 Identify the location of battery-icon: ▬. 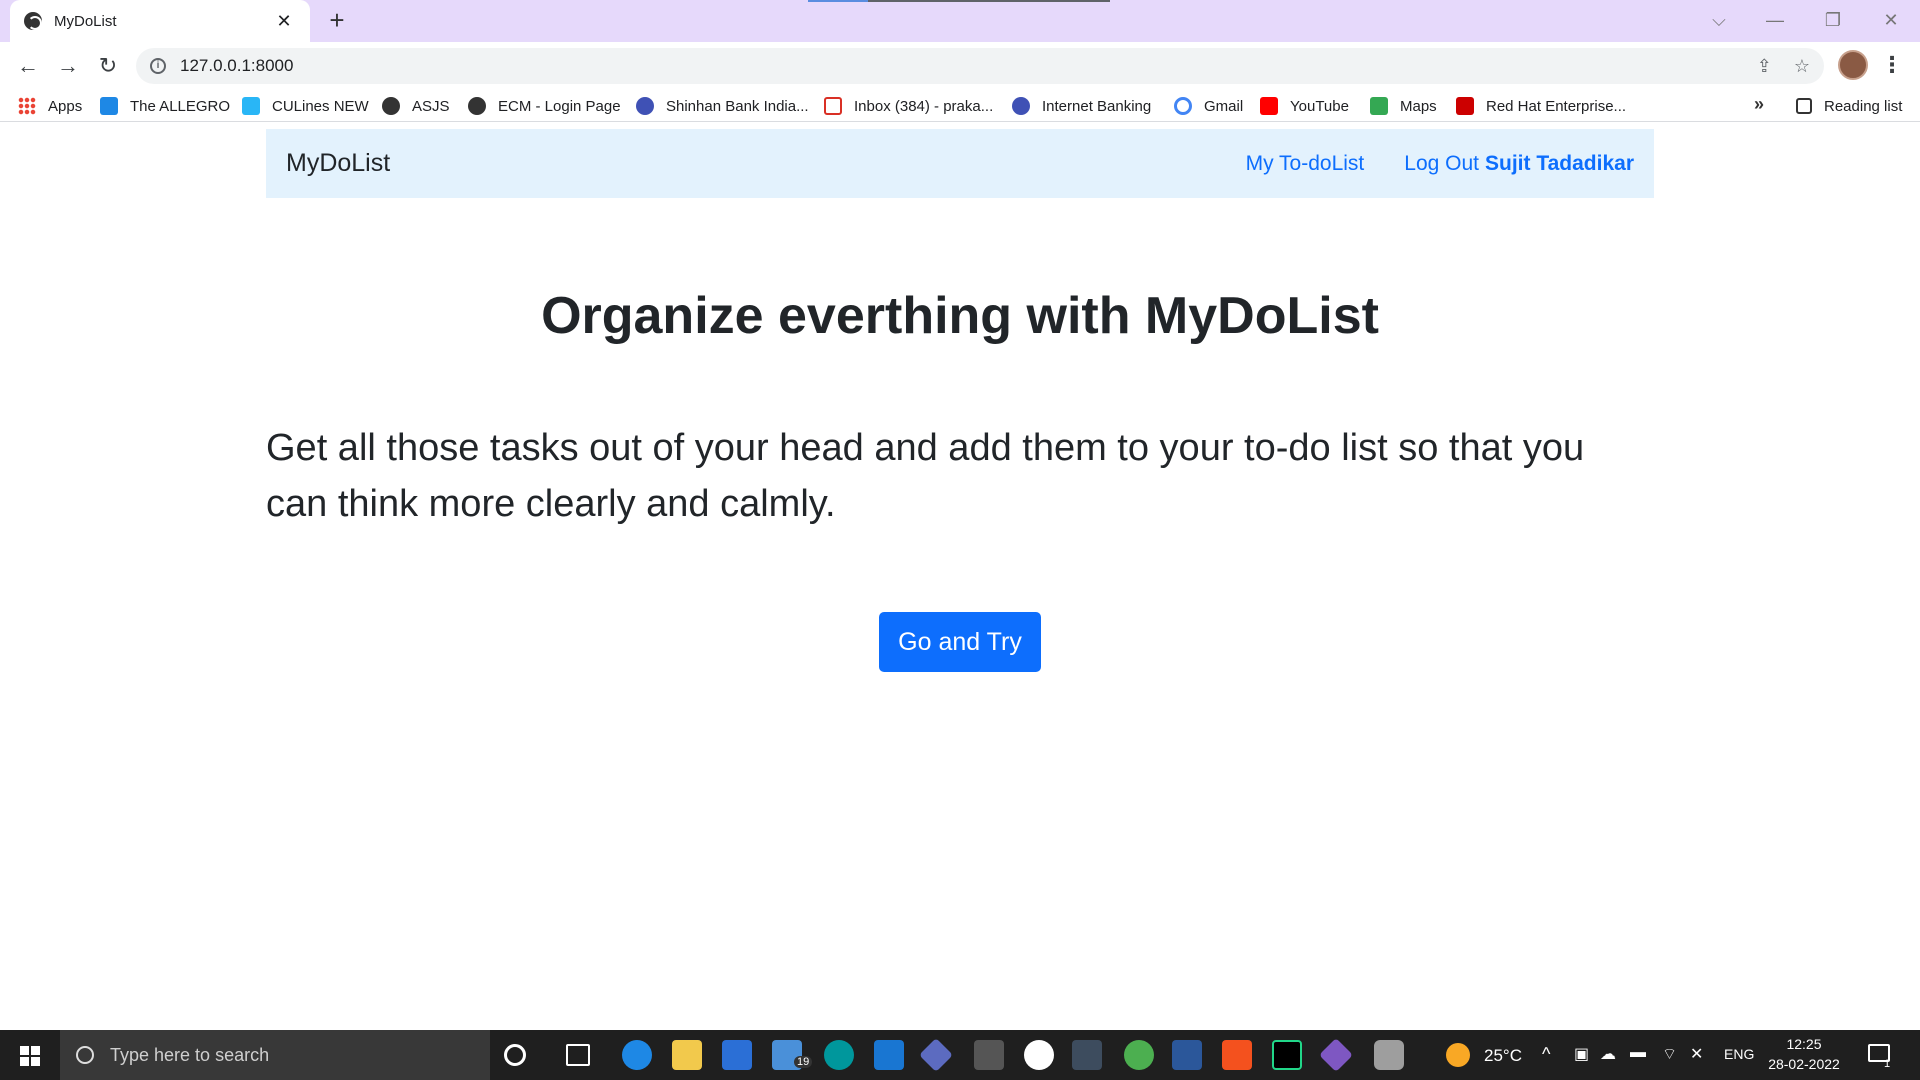
(1638, 1053).